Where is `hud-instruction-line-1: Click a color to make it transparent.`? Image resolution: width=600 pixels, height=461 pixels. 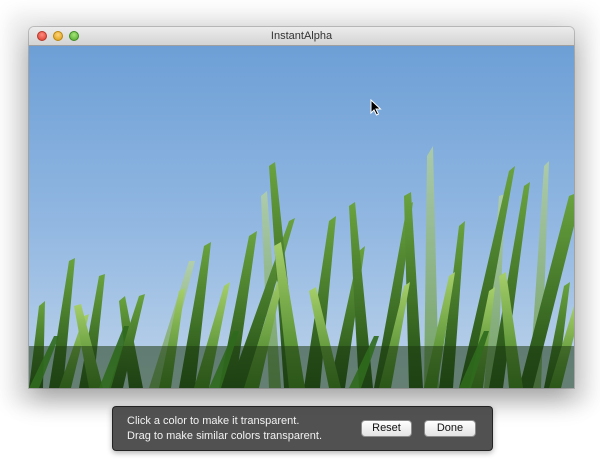 hud-instruction-line-1: Click a color to make it transparent. is located at coordinates (213, 421).